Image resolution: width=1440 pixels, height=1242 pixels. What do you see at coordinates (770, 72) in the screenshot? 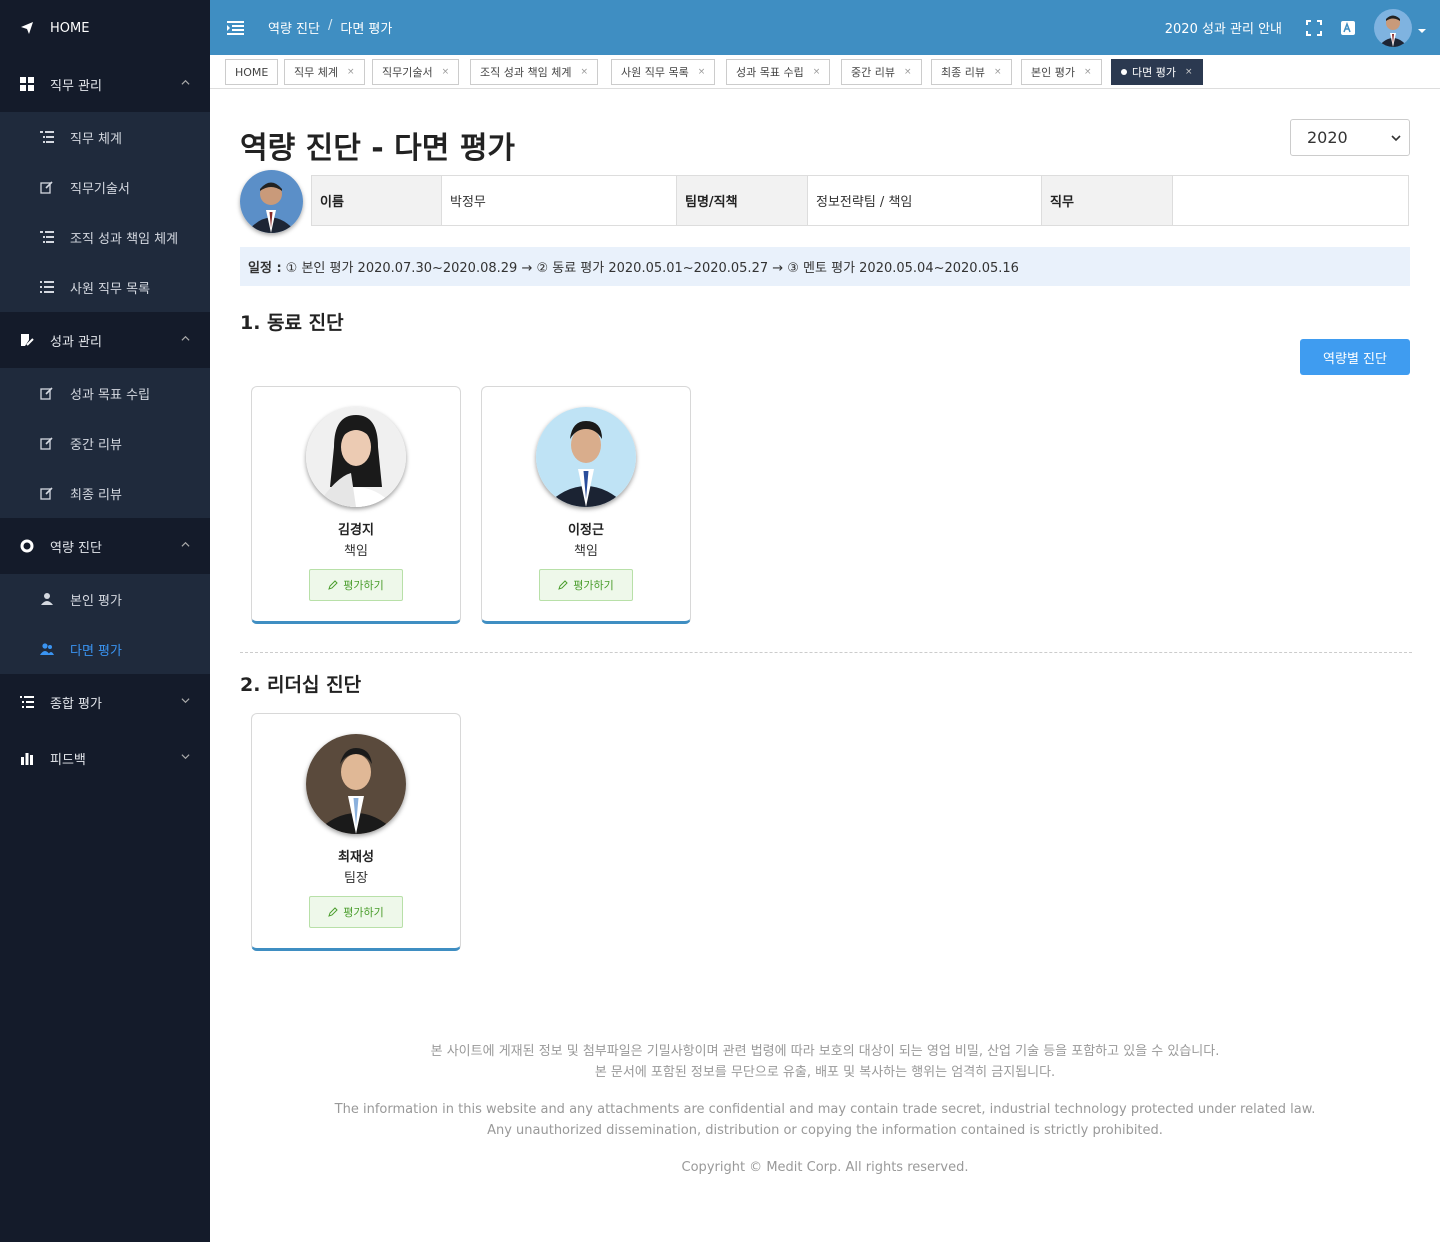
I see `tab-label: 성과 목표 수립` at bounding box center [770, 72].